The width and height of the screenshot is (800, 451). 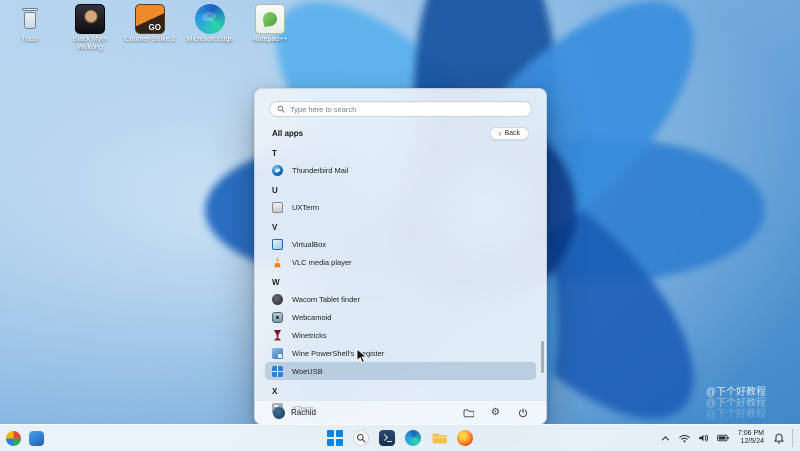 What do you see at coordinates (277, 299) in the screenshot?
I see `wacom-icon` at bounding box center [277, 299].